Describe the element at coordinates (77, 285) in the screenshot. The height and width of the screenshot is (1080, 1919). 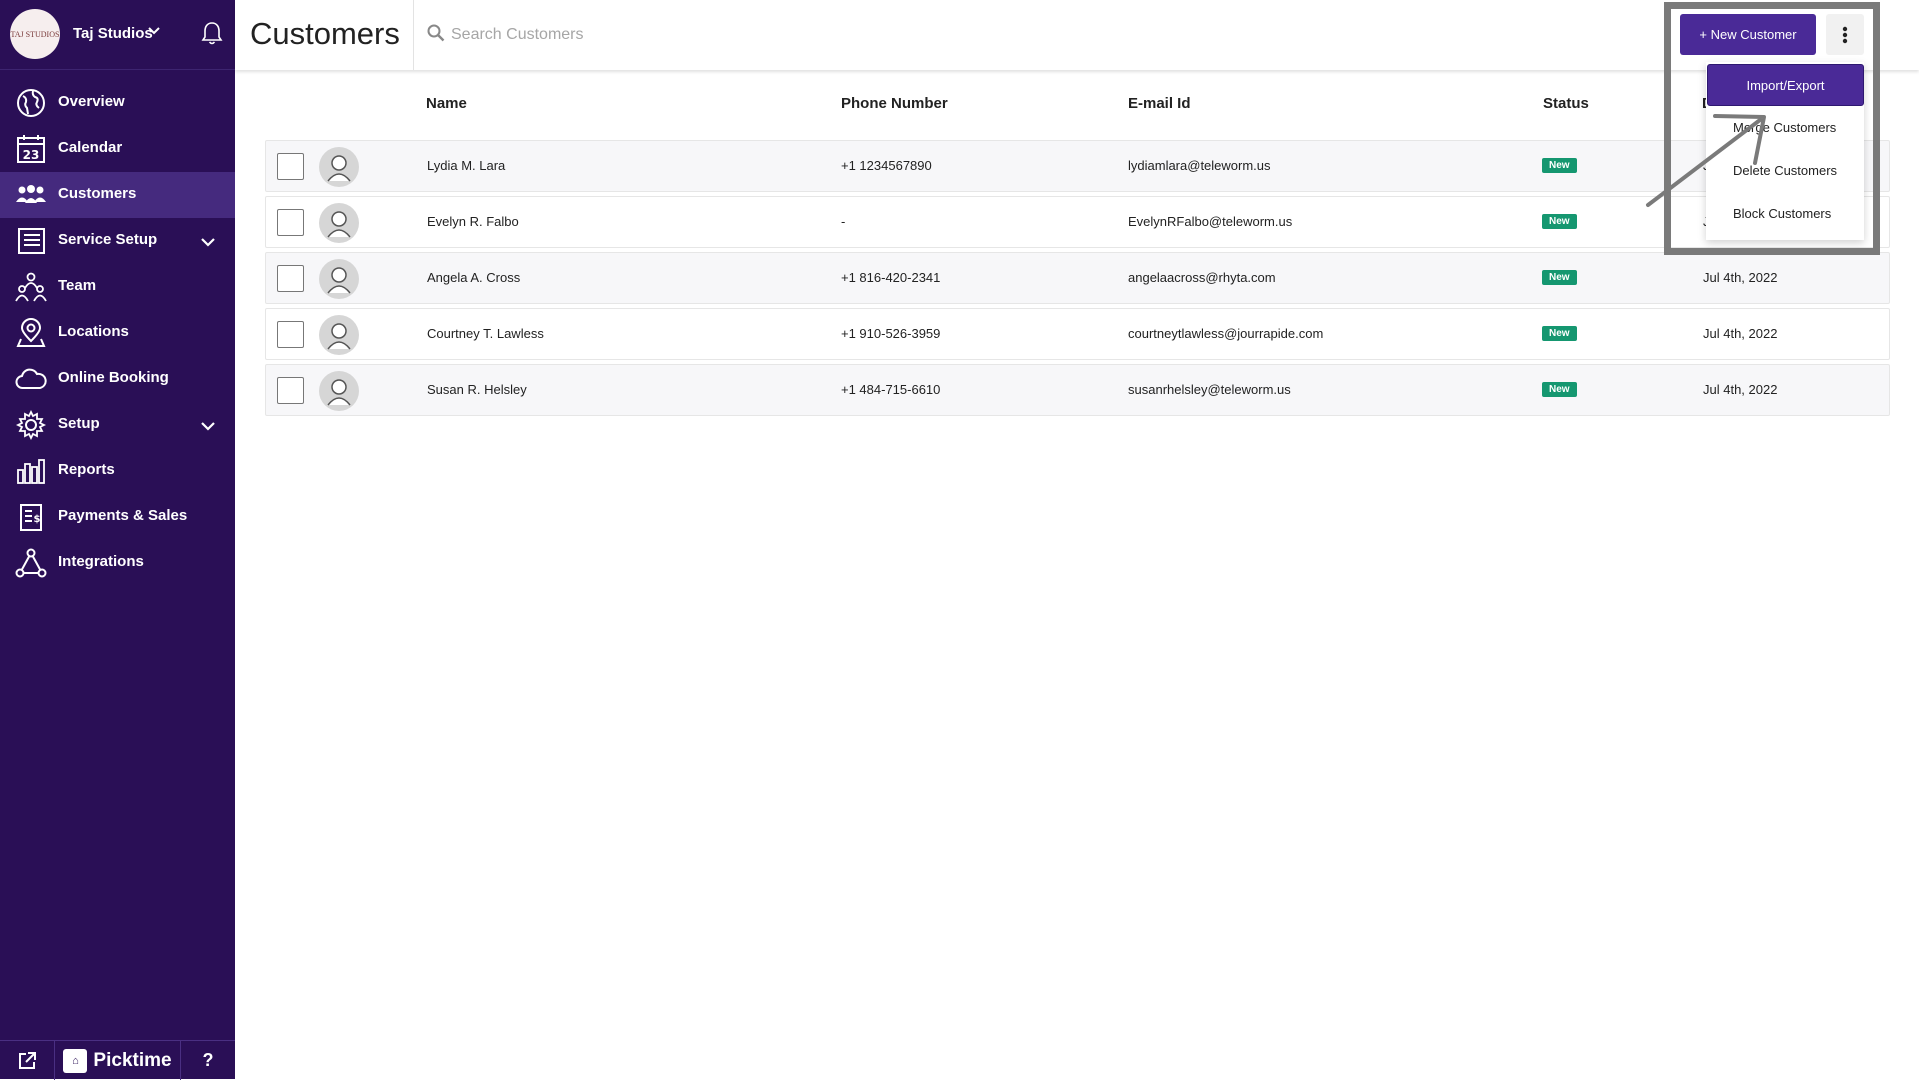
I see `sidebar-item-label: Team` at that location.